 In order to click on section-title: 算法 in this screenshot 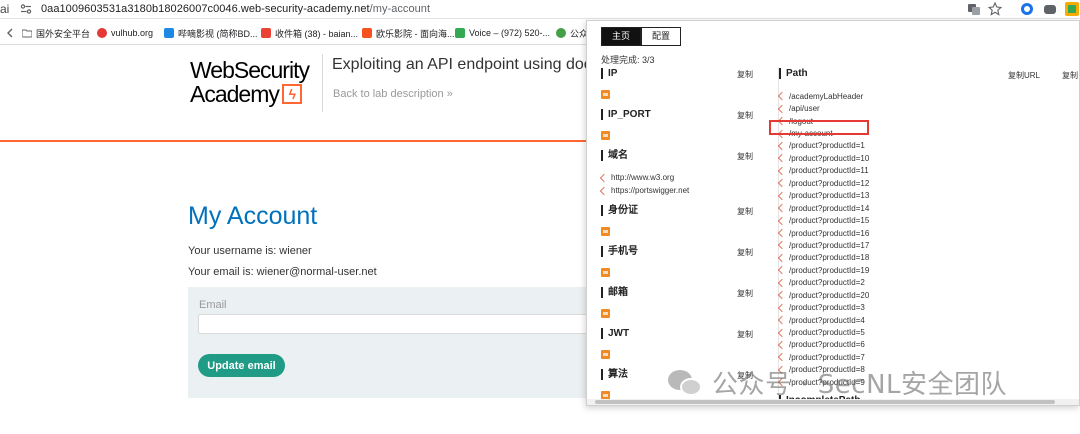, I will do `click(614, 374)`.